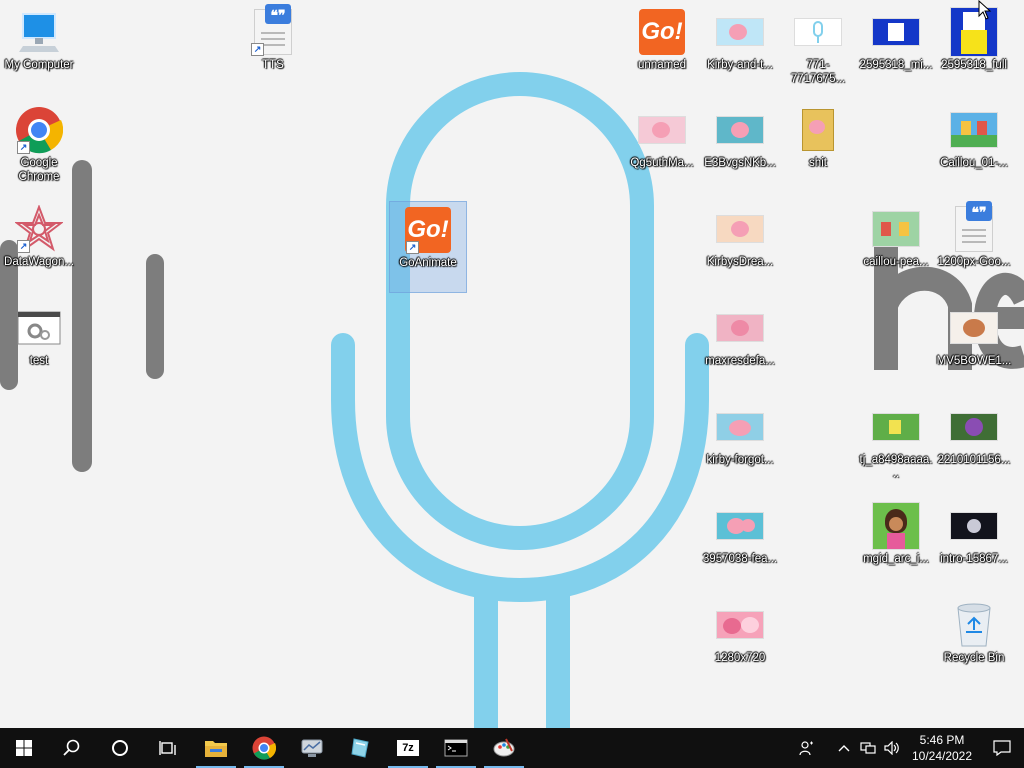 The height and width of the screenshot is (768, 1024). I want to click on network-icon, so click(868, 748).